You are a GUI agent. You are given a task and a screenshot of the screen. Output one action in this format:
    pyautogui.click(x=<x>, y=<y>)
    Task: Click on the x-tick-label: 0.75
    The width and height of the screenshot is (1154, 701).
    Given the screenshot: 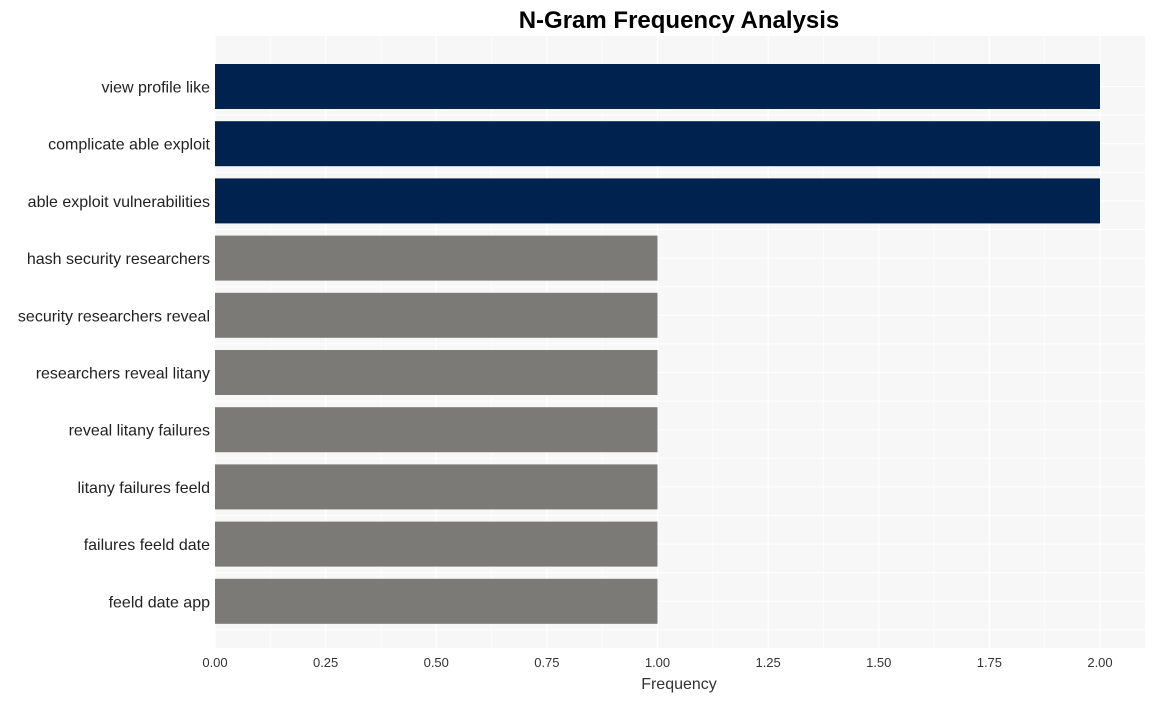 What is the action you would take?
    pyautogui.click(x=546, y=662)
    